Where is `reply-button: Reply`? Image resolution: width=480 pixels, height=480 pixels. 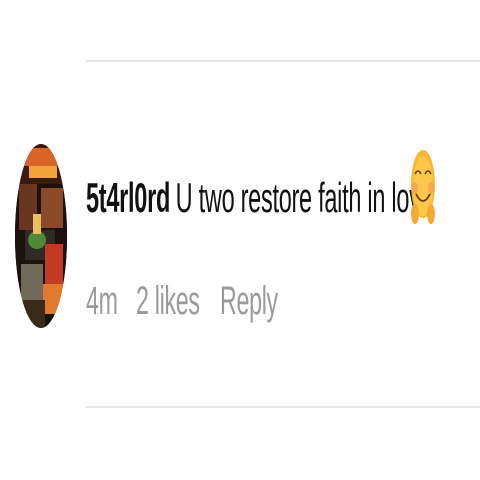 reply-button: Reply is located at coordinates (249, 301).